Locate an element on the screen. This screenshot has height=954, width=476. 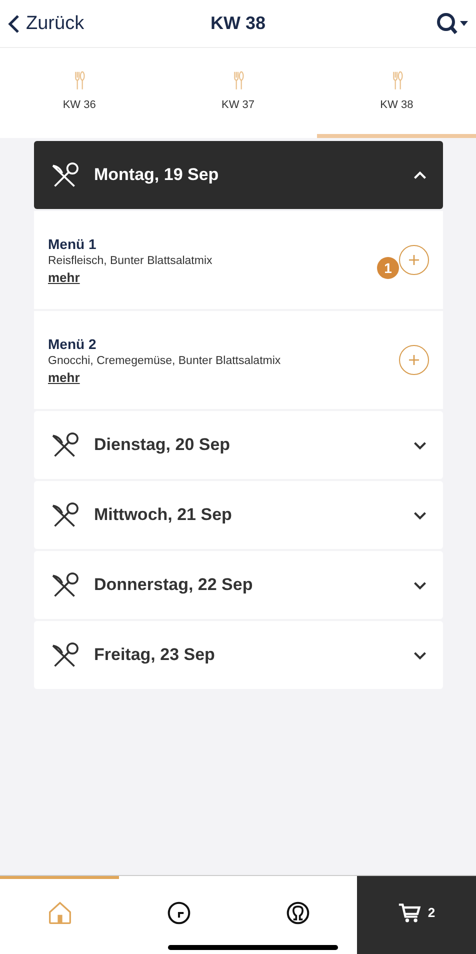
profile-icon is located at coordinates (298, 913).